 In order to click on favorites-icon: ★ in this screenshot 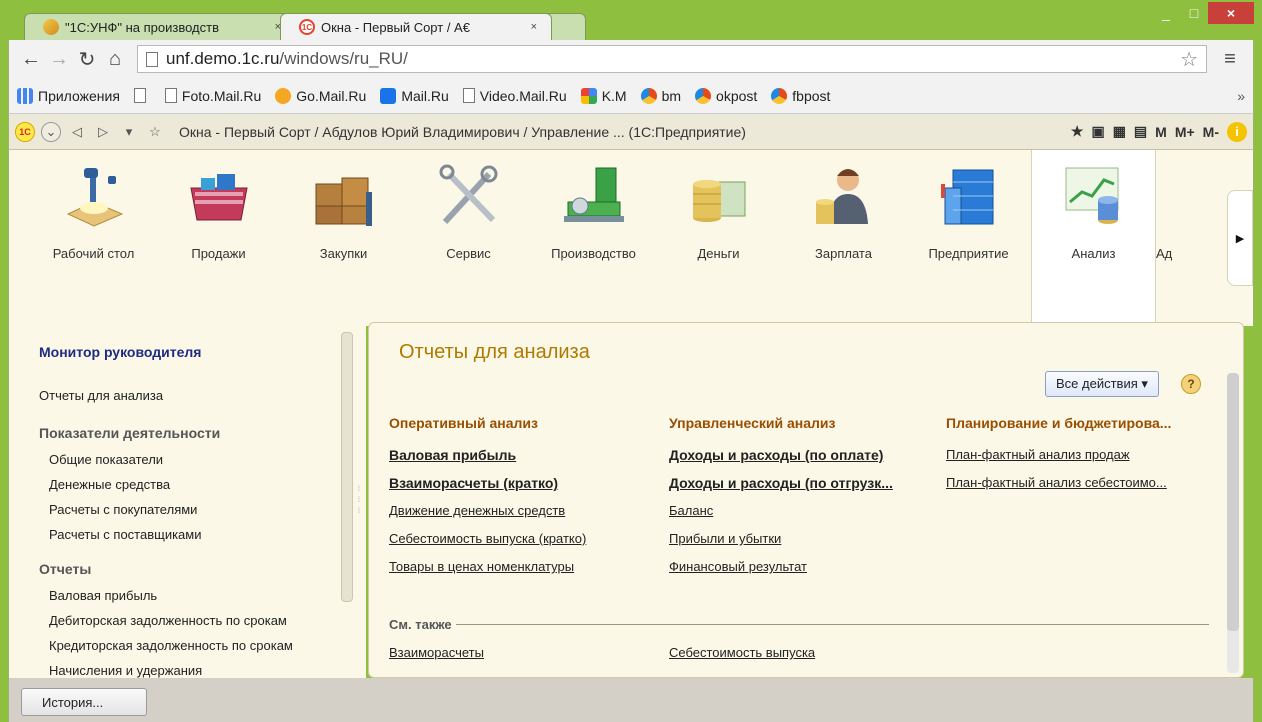, I will do `click(1077, 131)`.